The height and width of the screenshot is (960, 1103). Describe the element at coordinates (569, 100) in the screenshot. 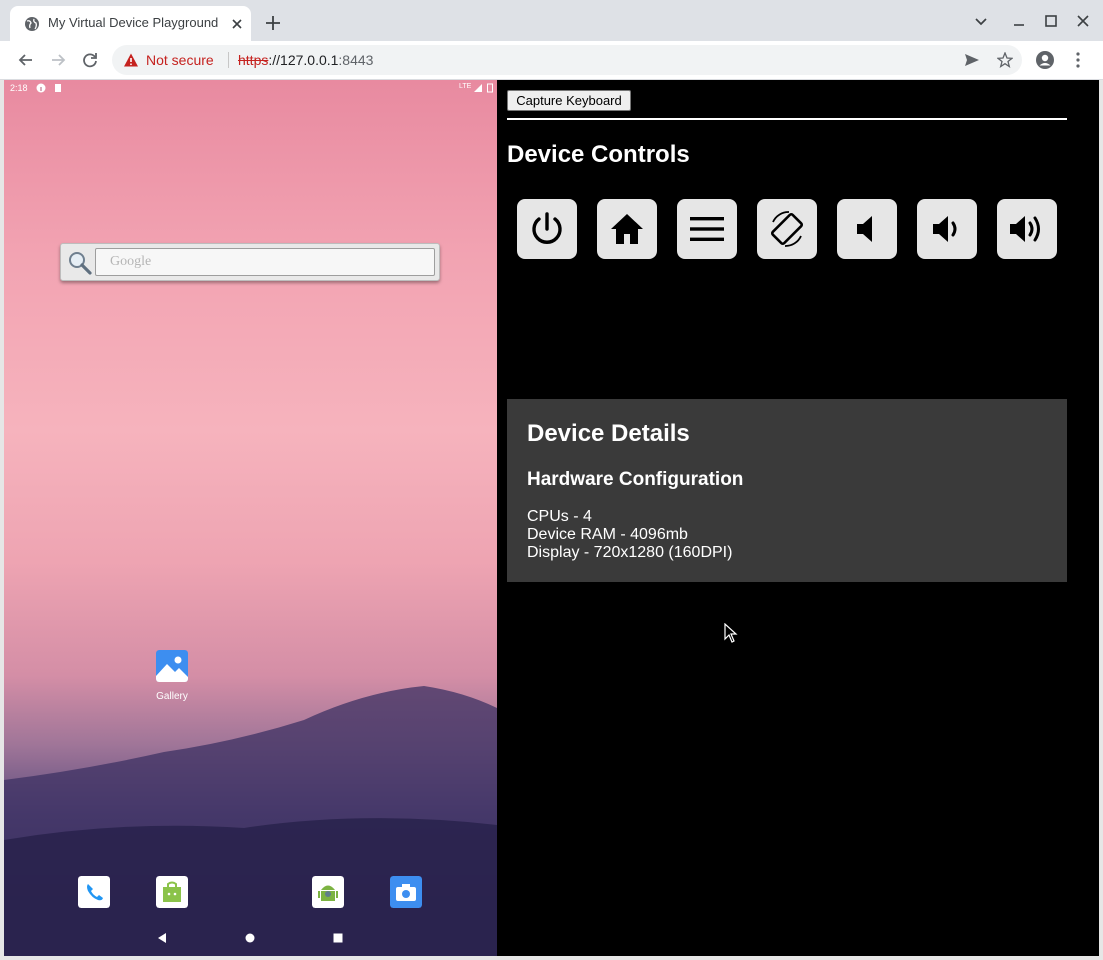

I see `capture-keyboard-button: Capture Keyboard` at that location.